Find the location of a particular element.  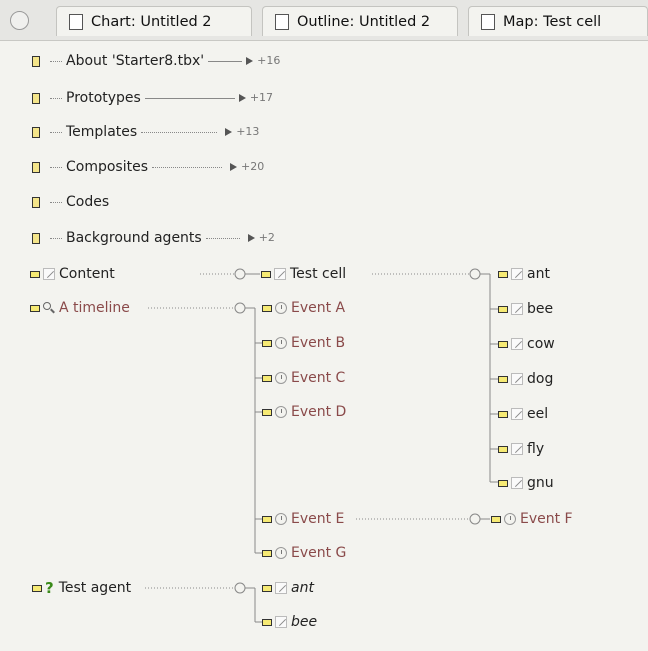

note-templates: Templates +13 is located at coordinates (145, 132).